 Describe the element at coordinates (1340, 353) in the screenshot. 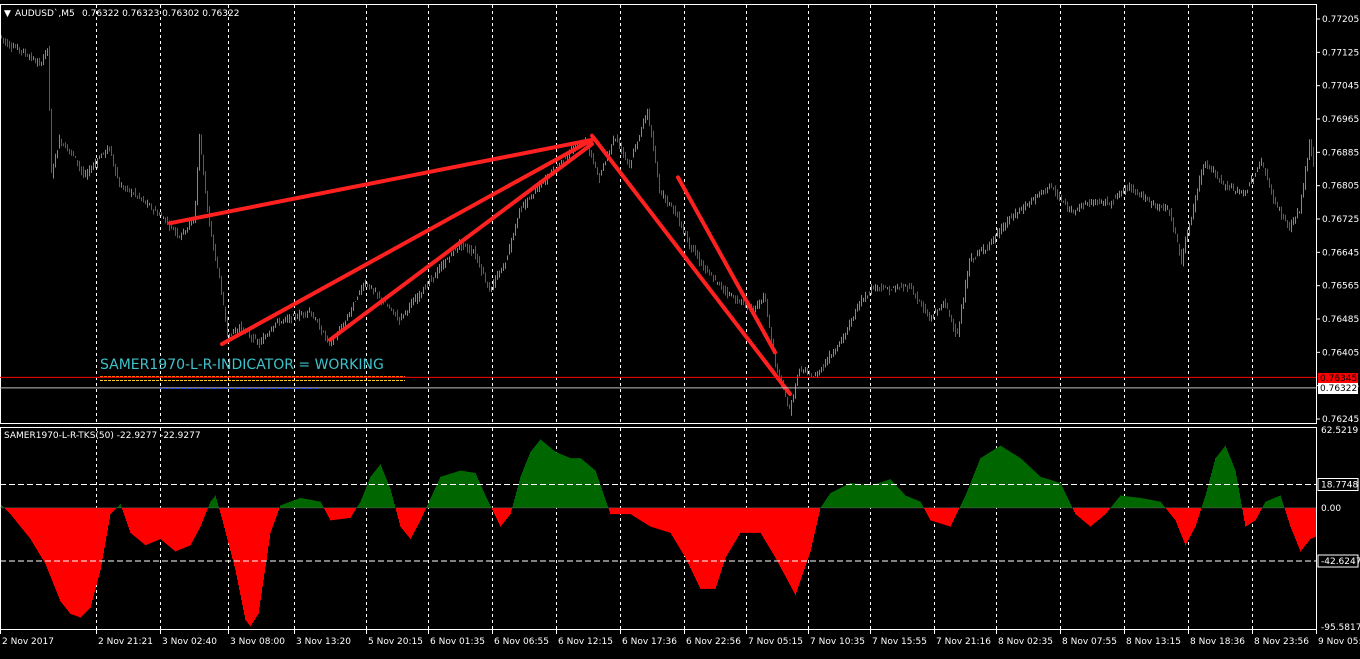

I see `price-tick-label: 0.76405` at that location.